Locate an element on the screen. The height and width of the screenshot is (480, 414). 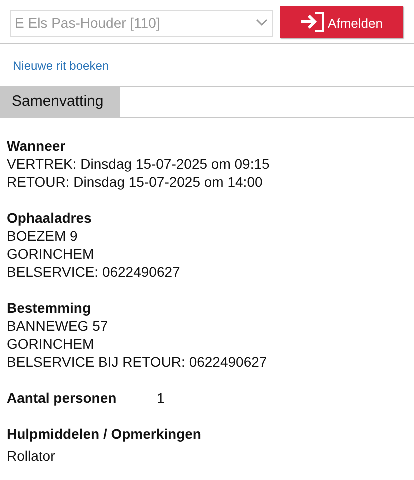
account-select: E Els Pas-Houder [110] is located at coordinates (141, 23).